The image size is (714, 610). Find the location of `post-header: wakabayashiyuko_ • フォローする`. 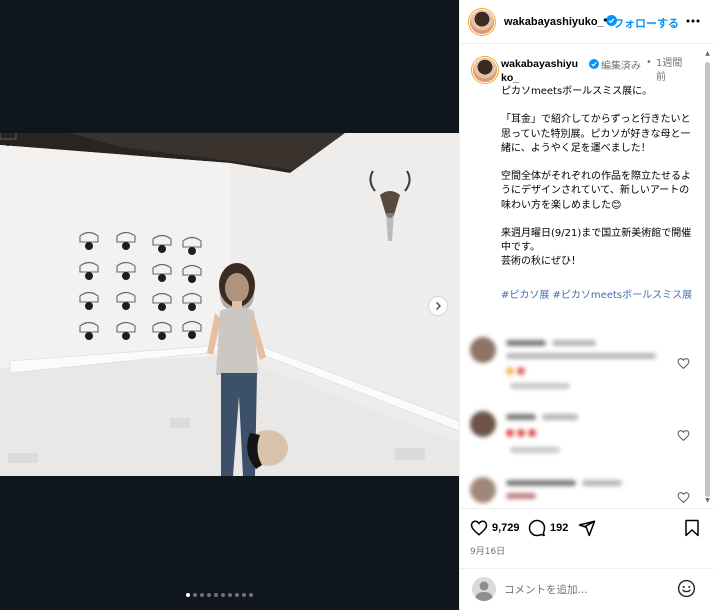

post-header: wakabayashiyuko_ • フォローする is located at coordinates (587, 22).